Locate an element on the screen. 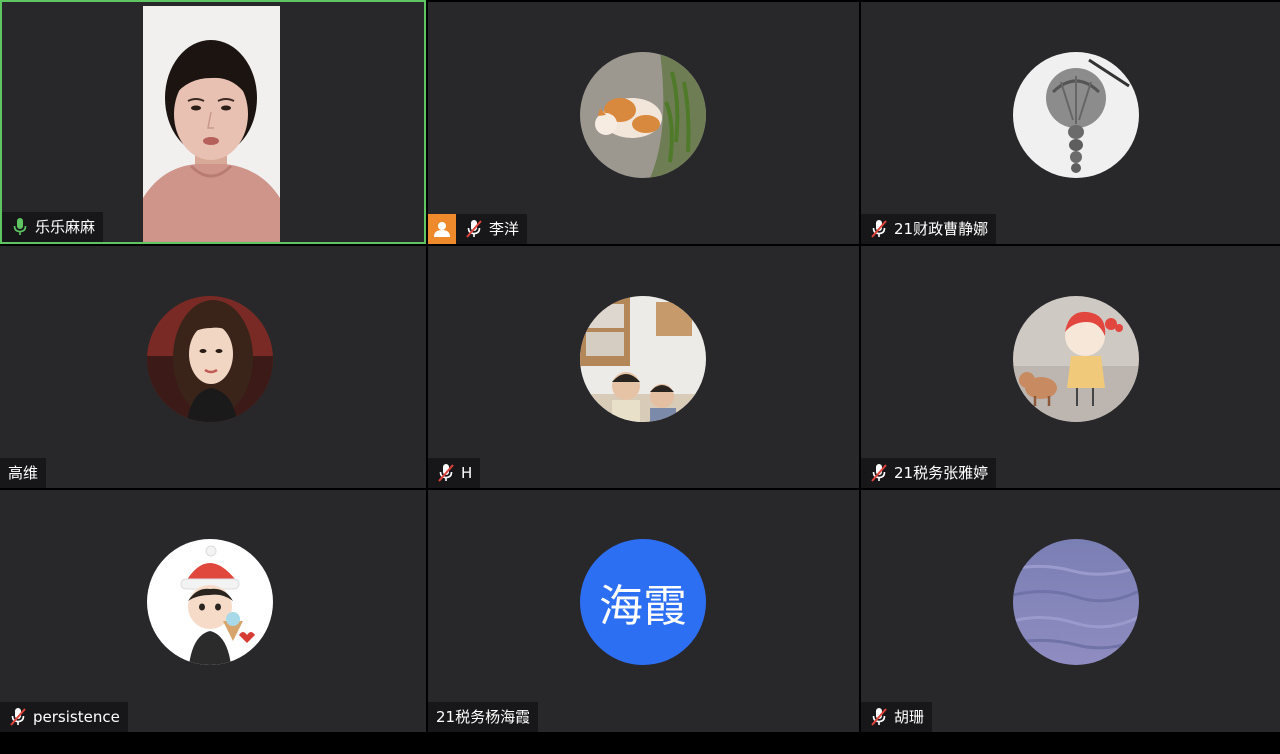 The image size is (1280, 754). participant-nameplate: 21财政曹静娜 is located at coordinates (929, 229).